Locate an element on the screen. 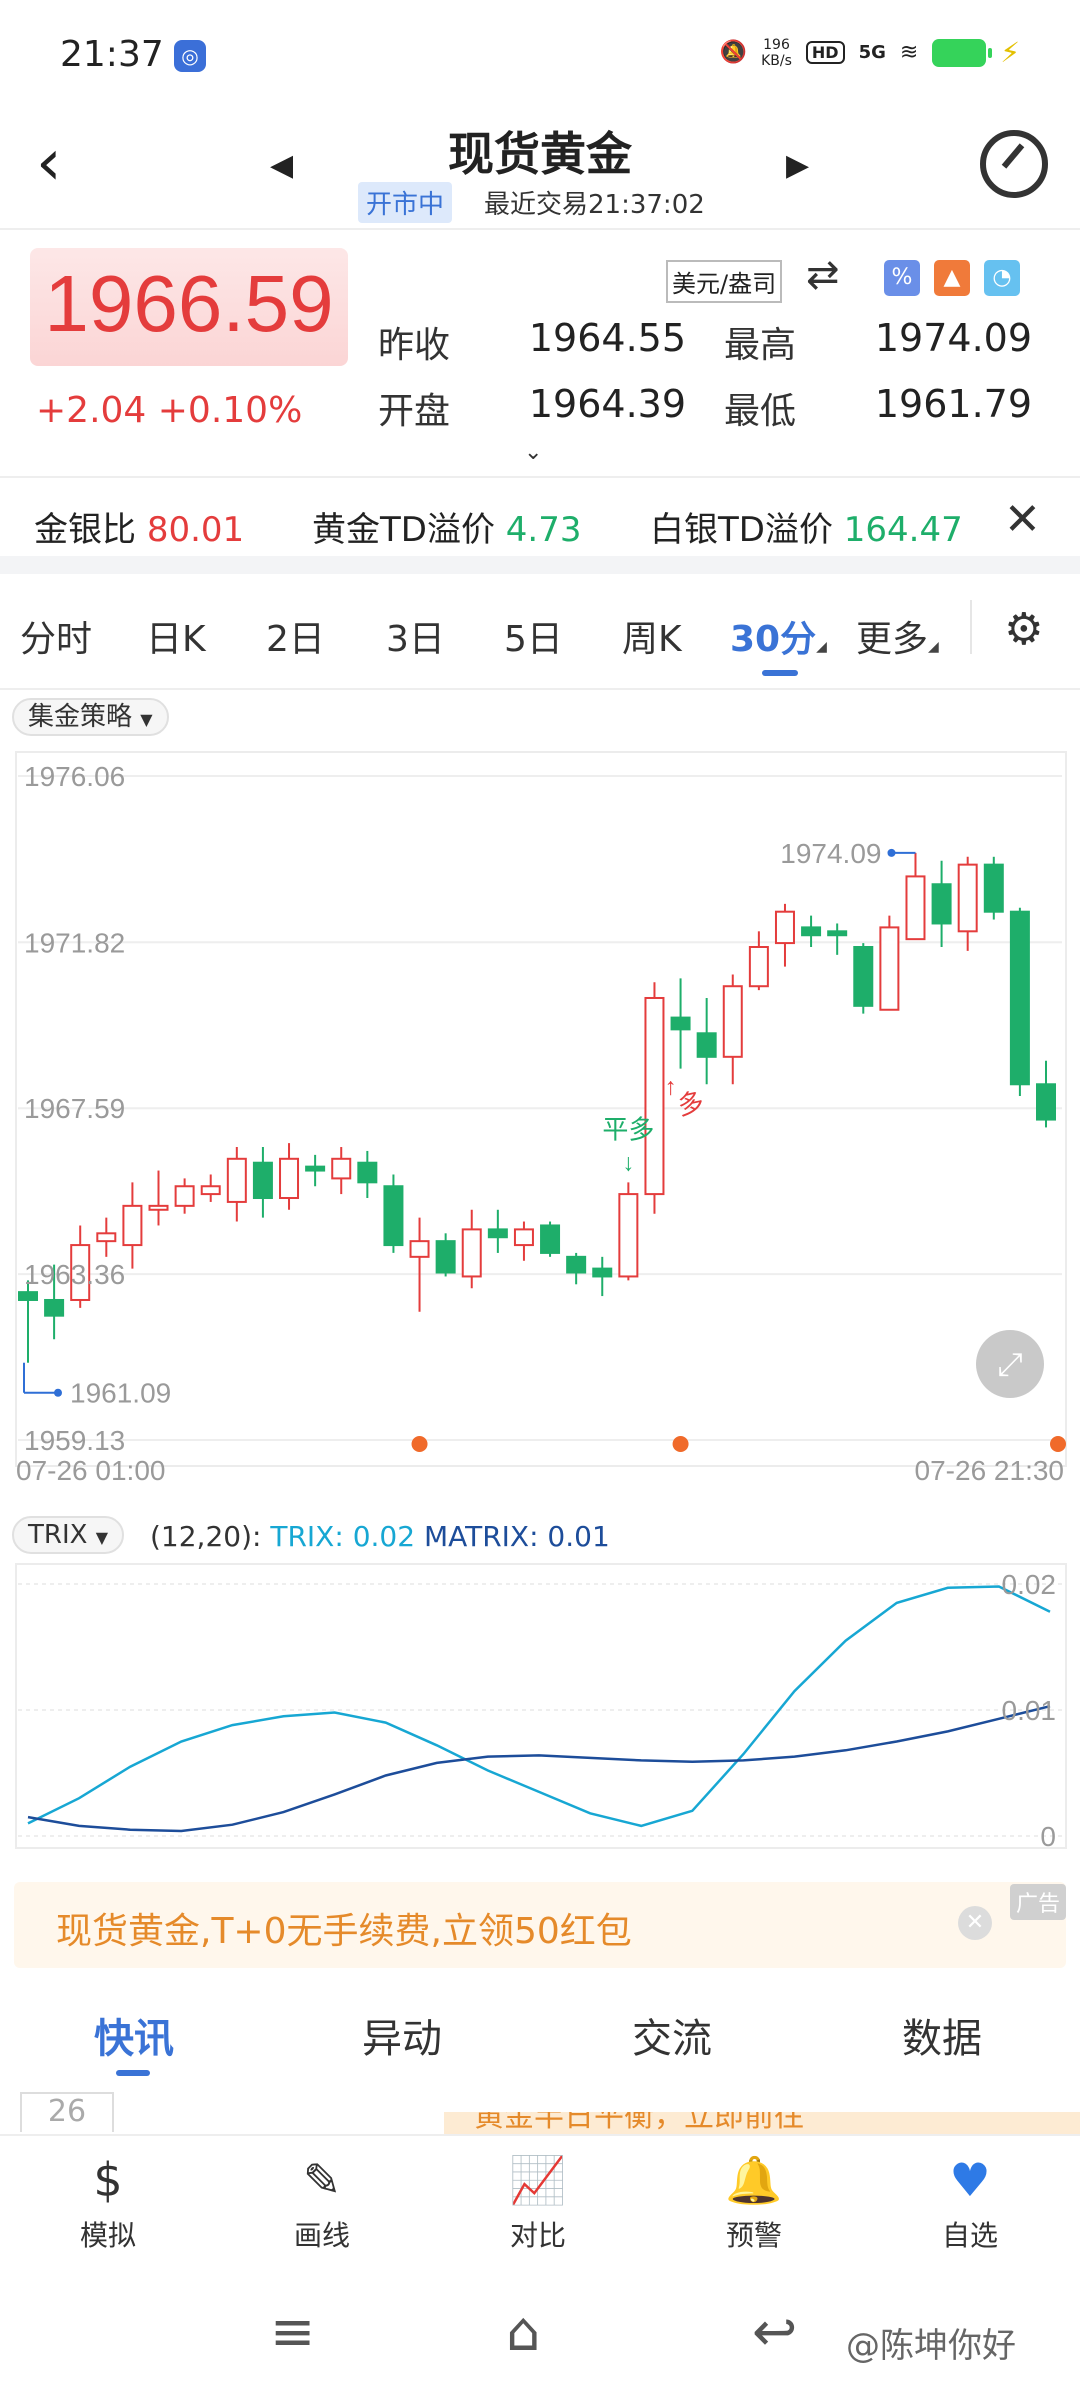 The width and height of the screenshot is (1080, 2400). swap-icon: ⇄ is located at coordinates (823, 275).